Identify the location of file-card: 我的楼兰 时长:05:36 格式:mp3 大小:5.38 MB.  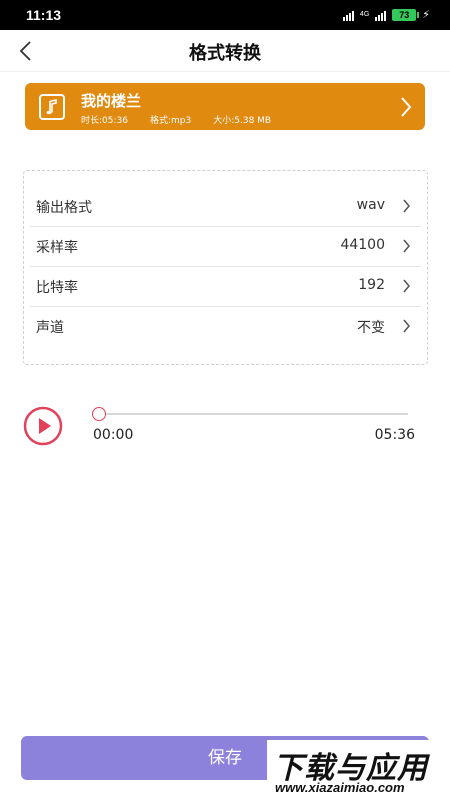
(225, 106).